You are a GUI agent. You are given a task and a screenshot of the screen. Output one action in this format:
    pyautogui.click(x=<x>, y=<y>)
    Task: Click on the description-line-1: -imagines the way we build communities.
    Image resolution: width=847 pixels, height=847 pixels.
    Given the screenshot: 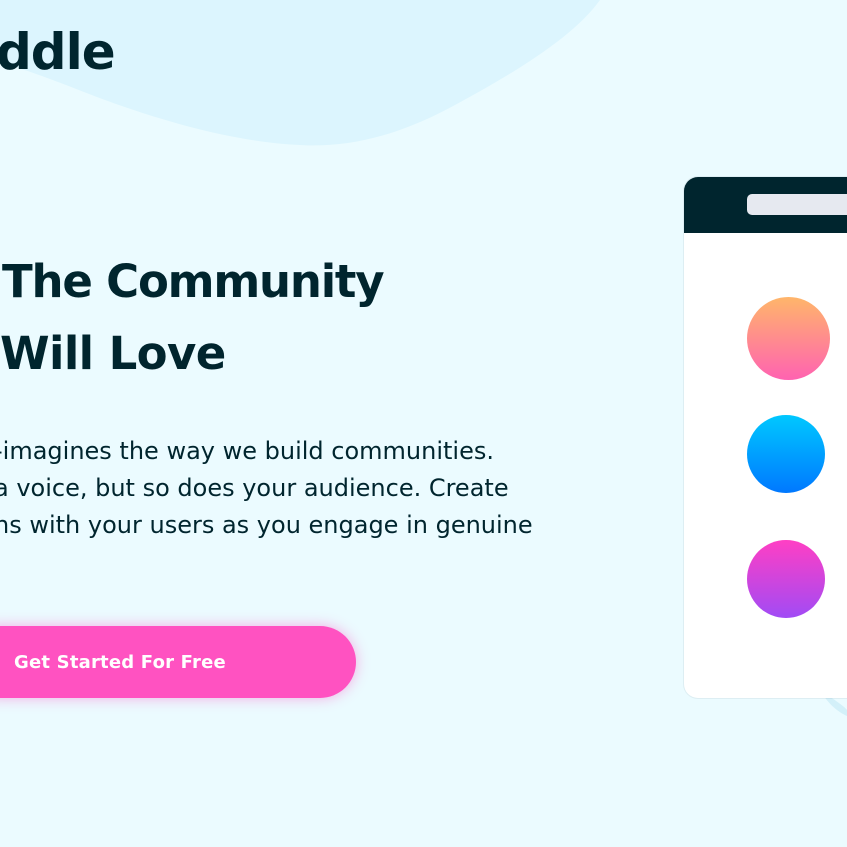 What is the action you would take?
    pyautogui.click(x=247, y=451)
    